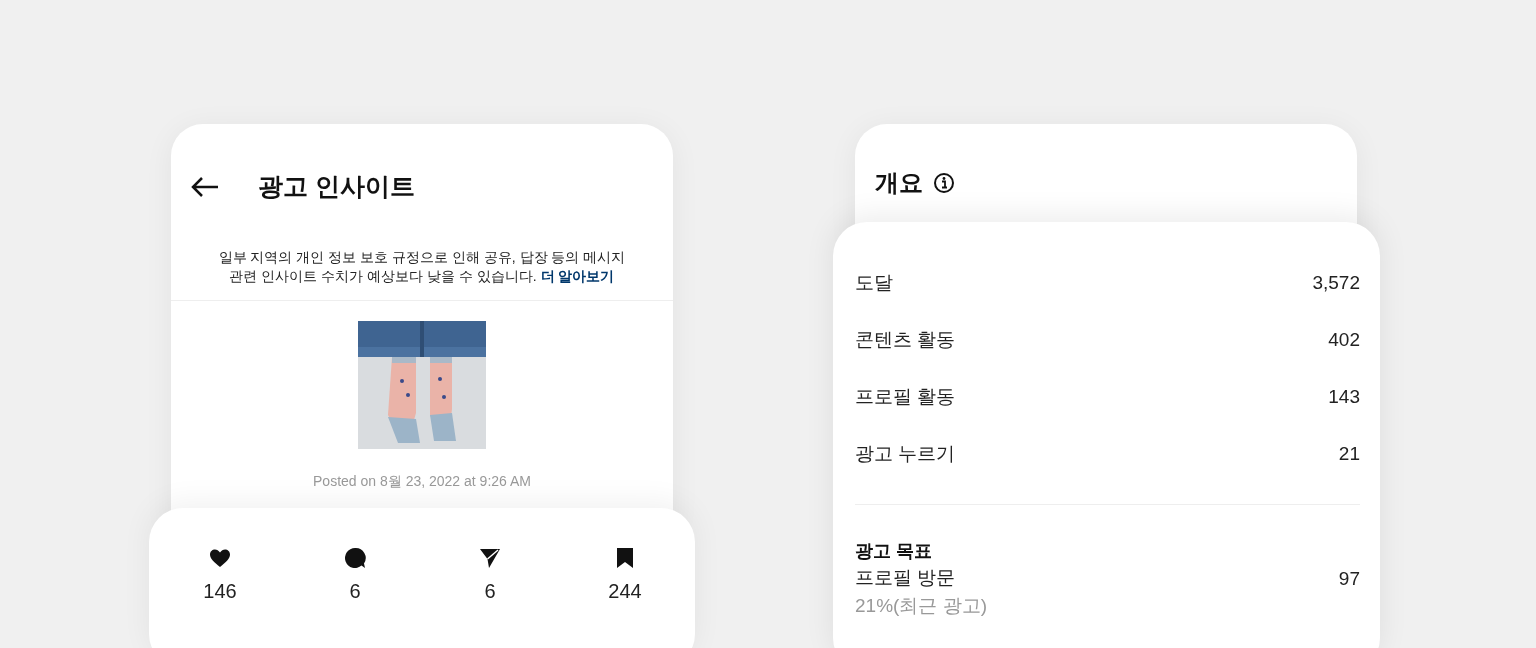  What do you see at coordinates (874, 283) in the screenshot?
I see `metric-label: 도달` at bounding box center [874, 283].